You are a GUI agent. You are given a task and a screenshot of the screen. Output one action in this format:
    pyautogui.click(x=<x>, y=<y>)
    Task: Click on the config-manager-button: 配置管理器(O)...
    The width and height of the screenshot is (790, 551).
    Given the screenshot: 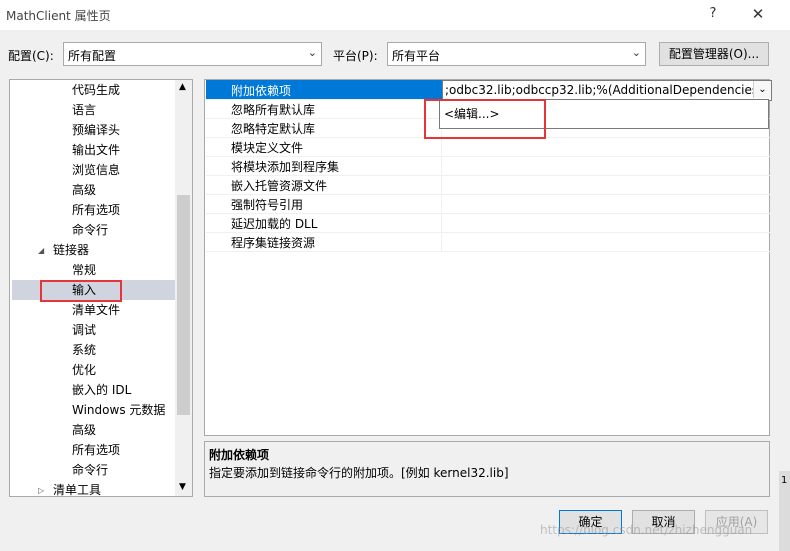 What is the action you would take?
    pyautogui.click(x=714, y=54)
    